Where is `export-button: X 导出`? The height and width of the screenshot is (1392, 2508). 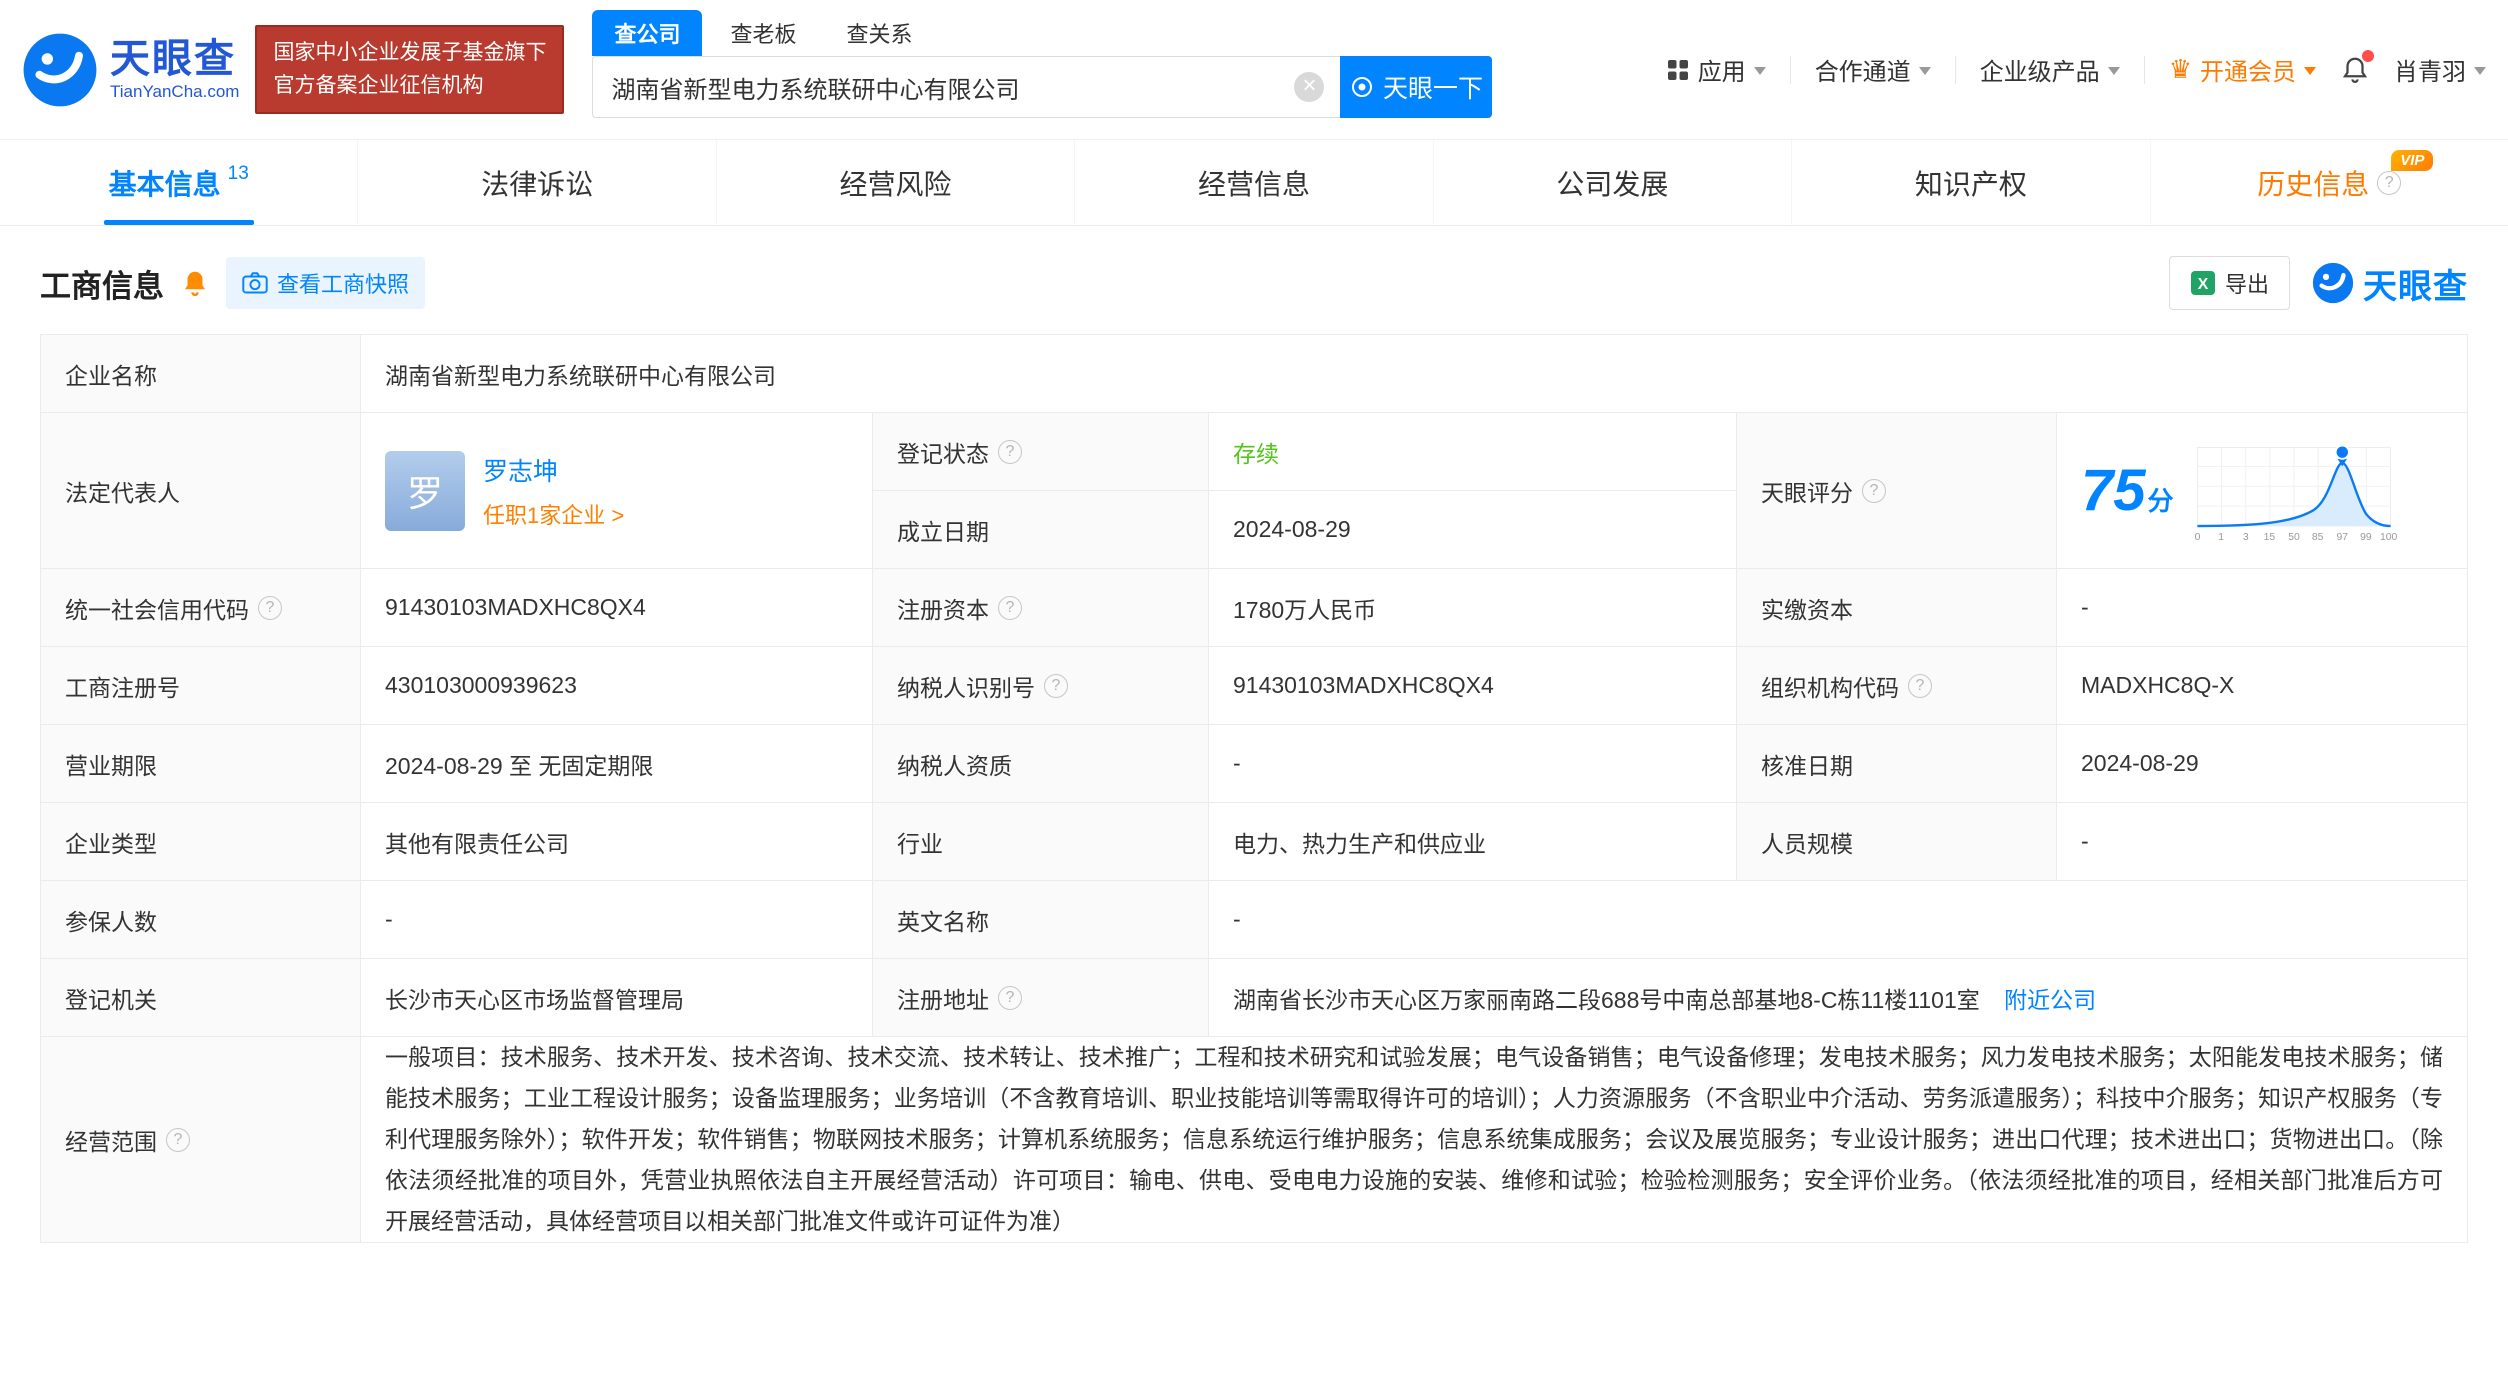 export-button: X 导出 is located at coordinates (2229, 283).